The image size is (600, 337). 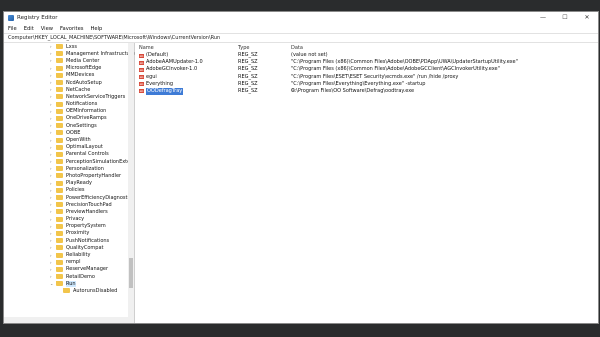 I want to click on column-header-type: Type, so click(x=243, y=48).